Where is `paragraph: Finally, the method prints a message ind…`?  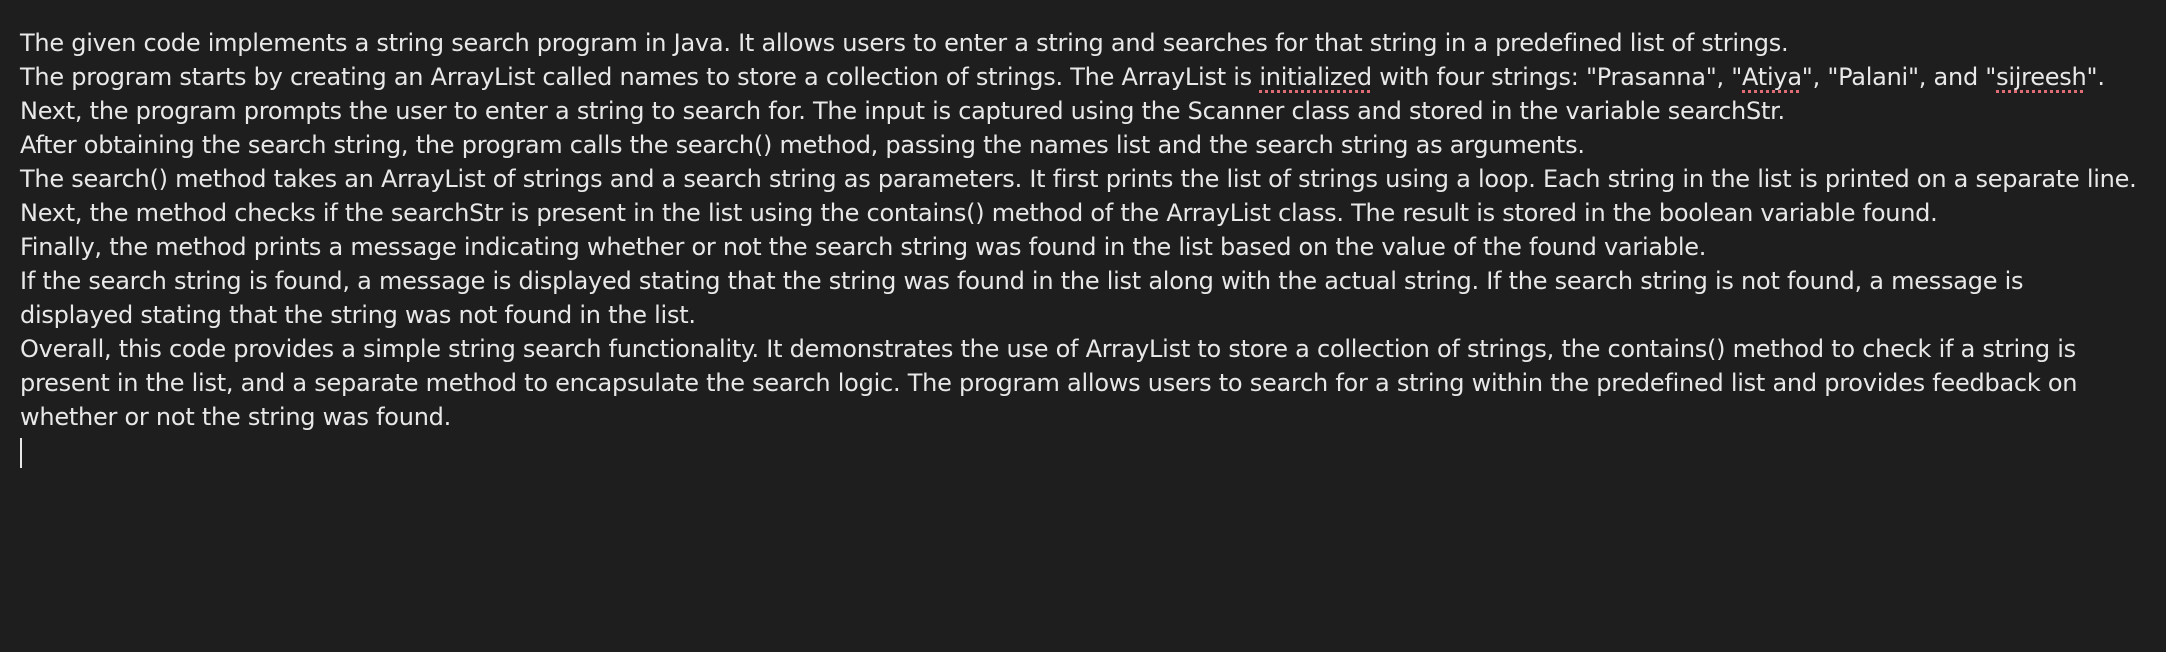
paragraph: Finally, the method prints a message ind… is located at coordinates (1080, 247).